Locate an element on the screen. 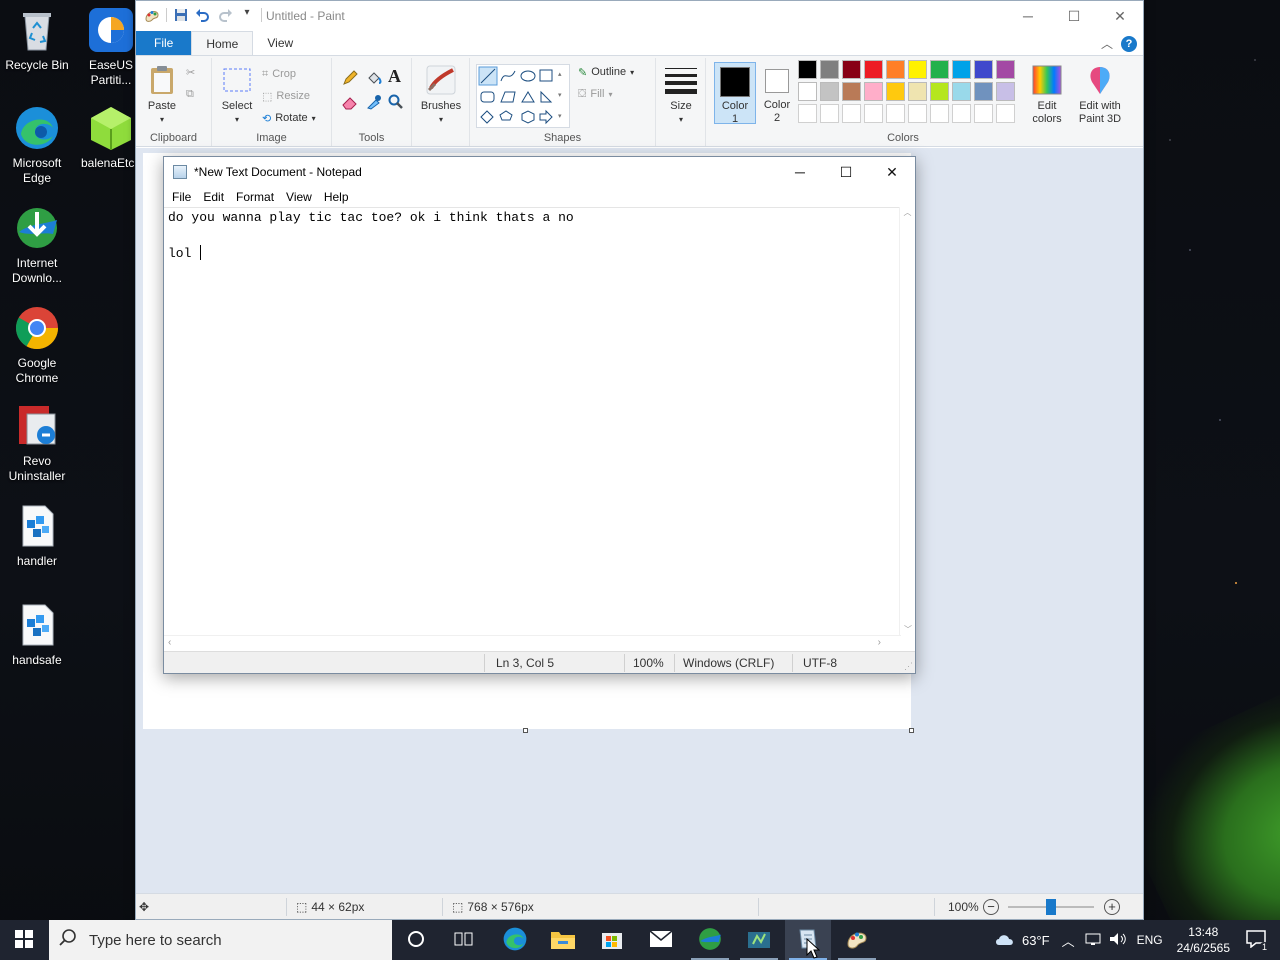 The width and height of the screenshot is (1280, 960). canvas-resize-handle-corner is located at coordinates (911, 730).